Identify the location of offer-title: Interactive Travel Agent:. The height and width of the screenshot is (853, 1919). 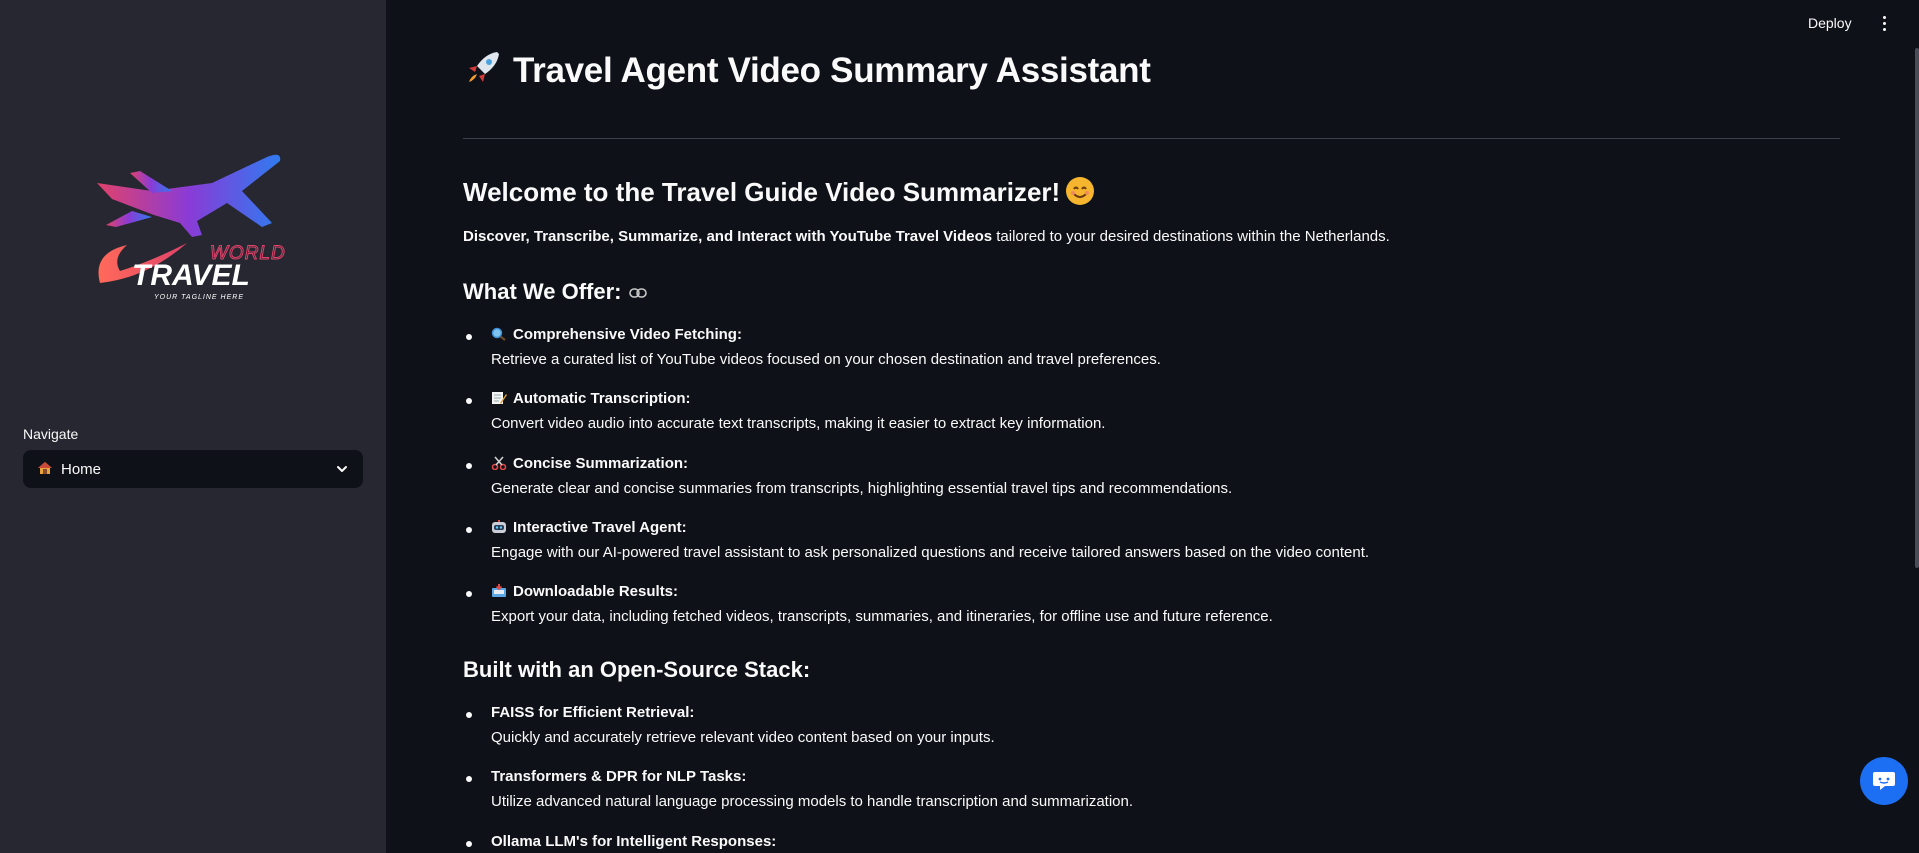
(589, 527).